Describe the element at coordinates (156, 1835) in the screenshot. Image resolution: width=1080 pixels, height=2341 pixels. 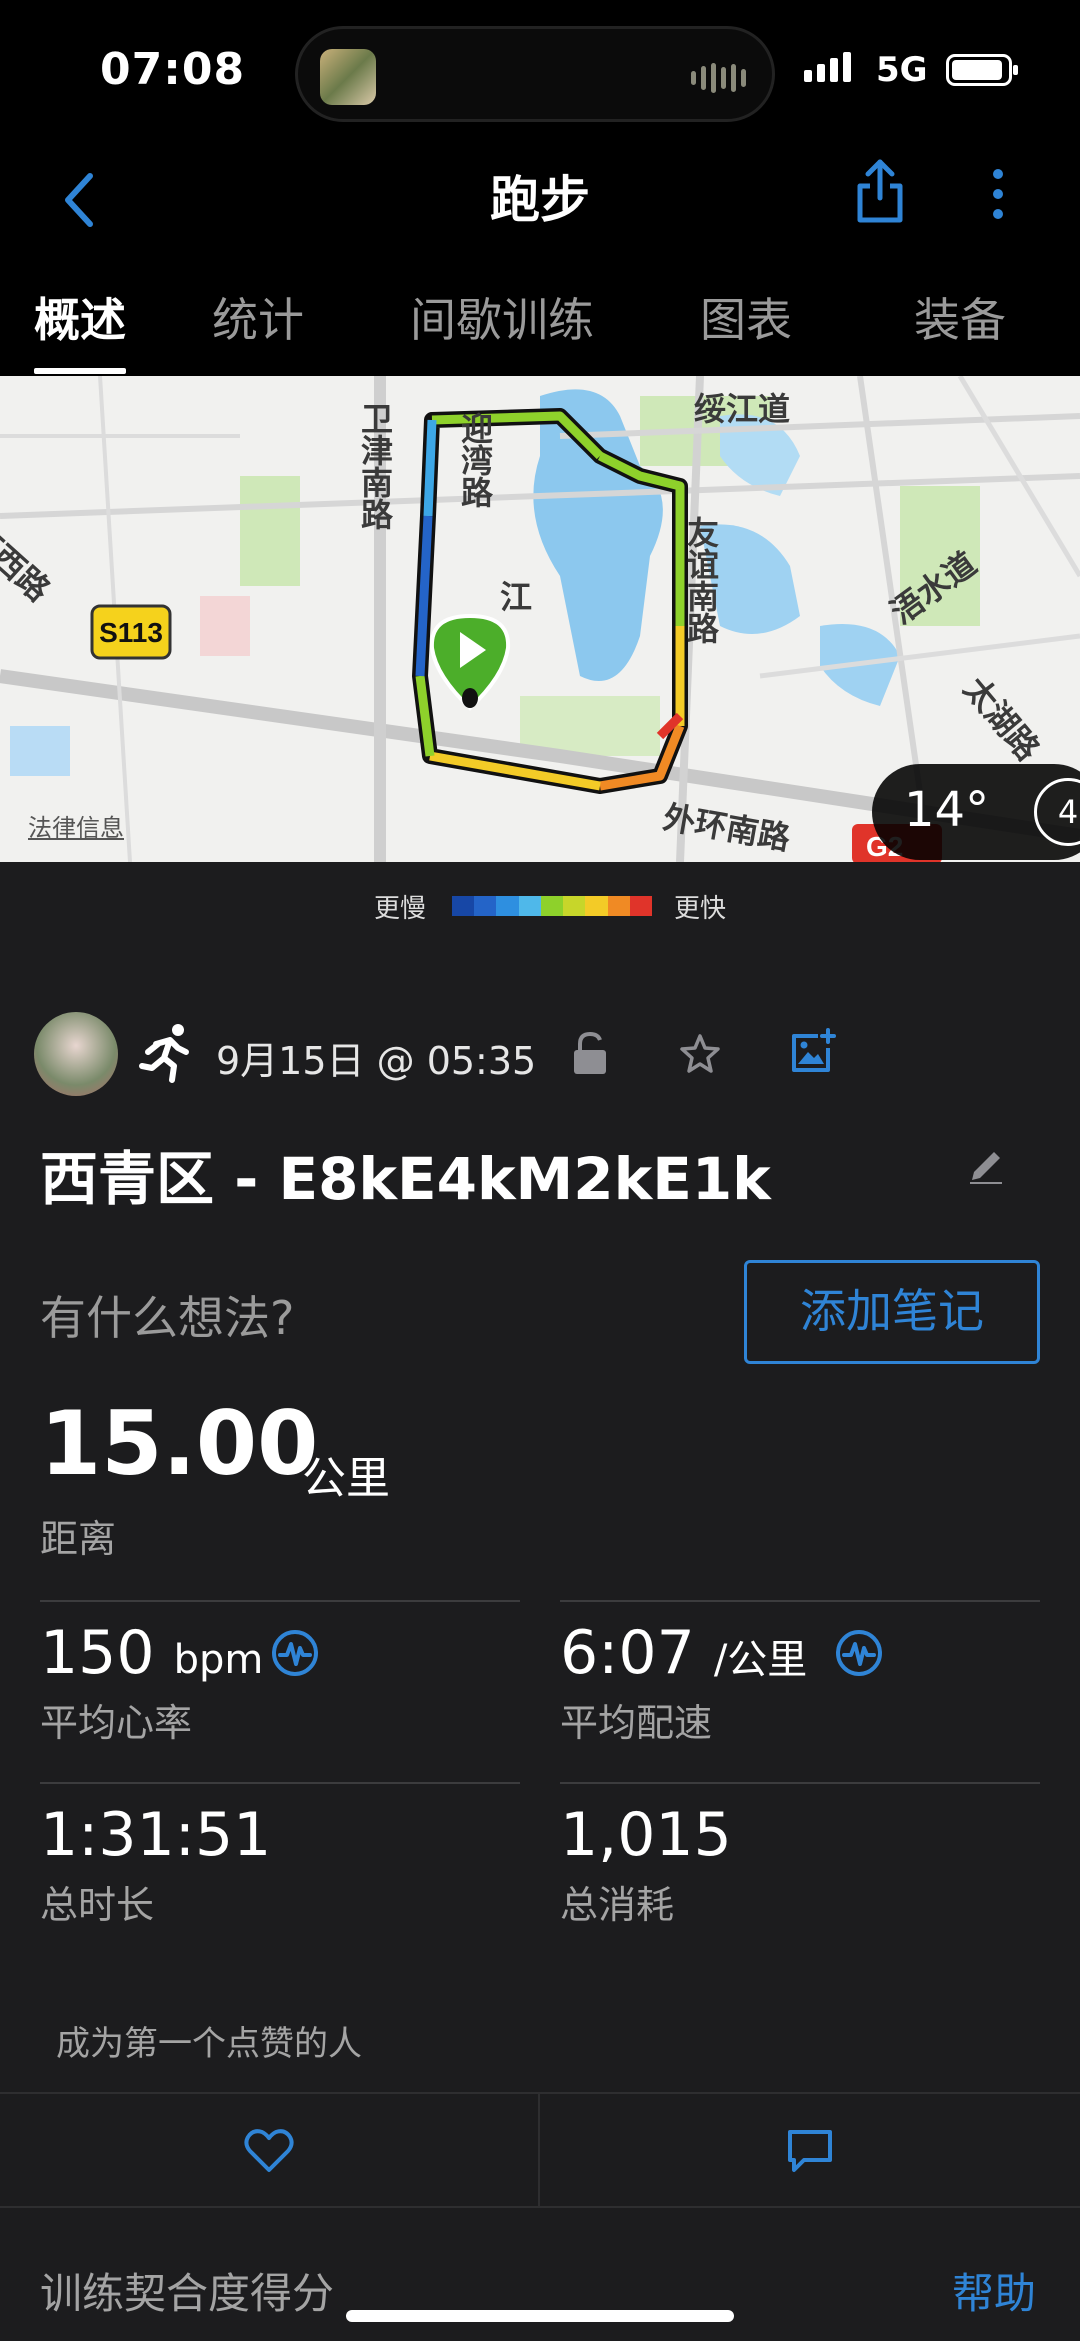
I see `duration-value: 1:31:51` at that location.